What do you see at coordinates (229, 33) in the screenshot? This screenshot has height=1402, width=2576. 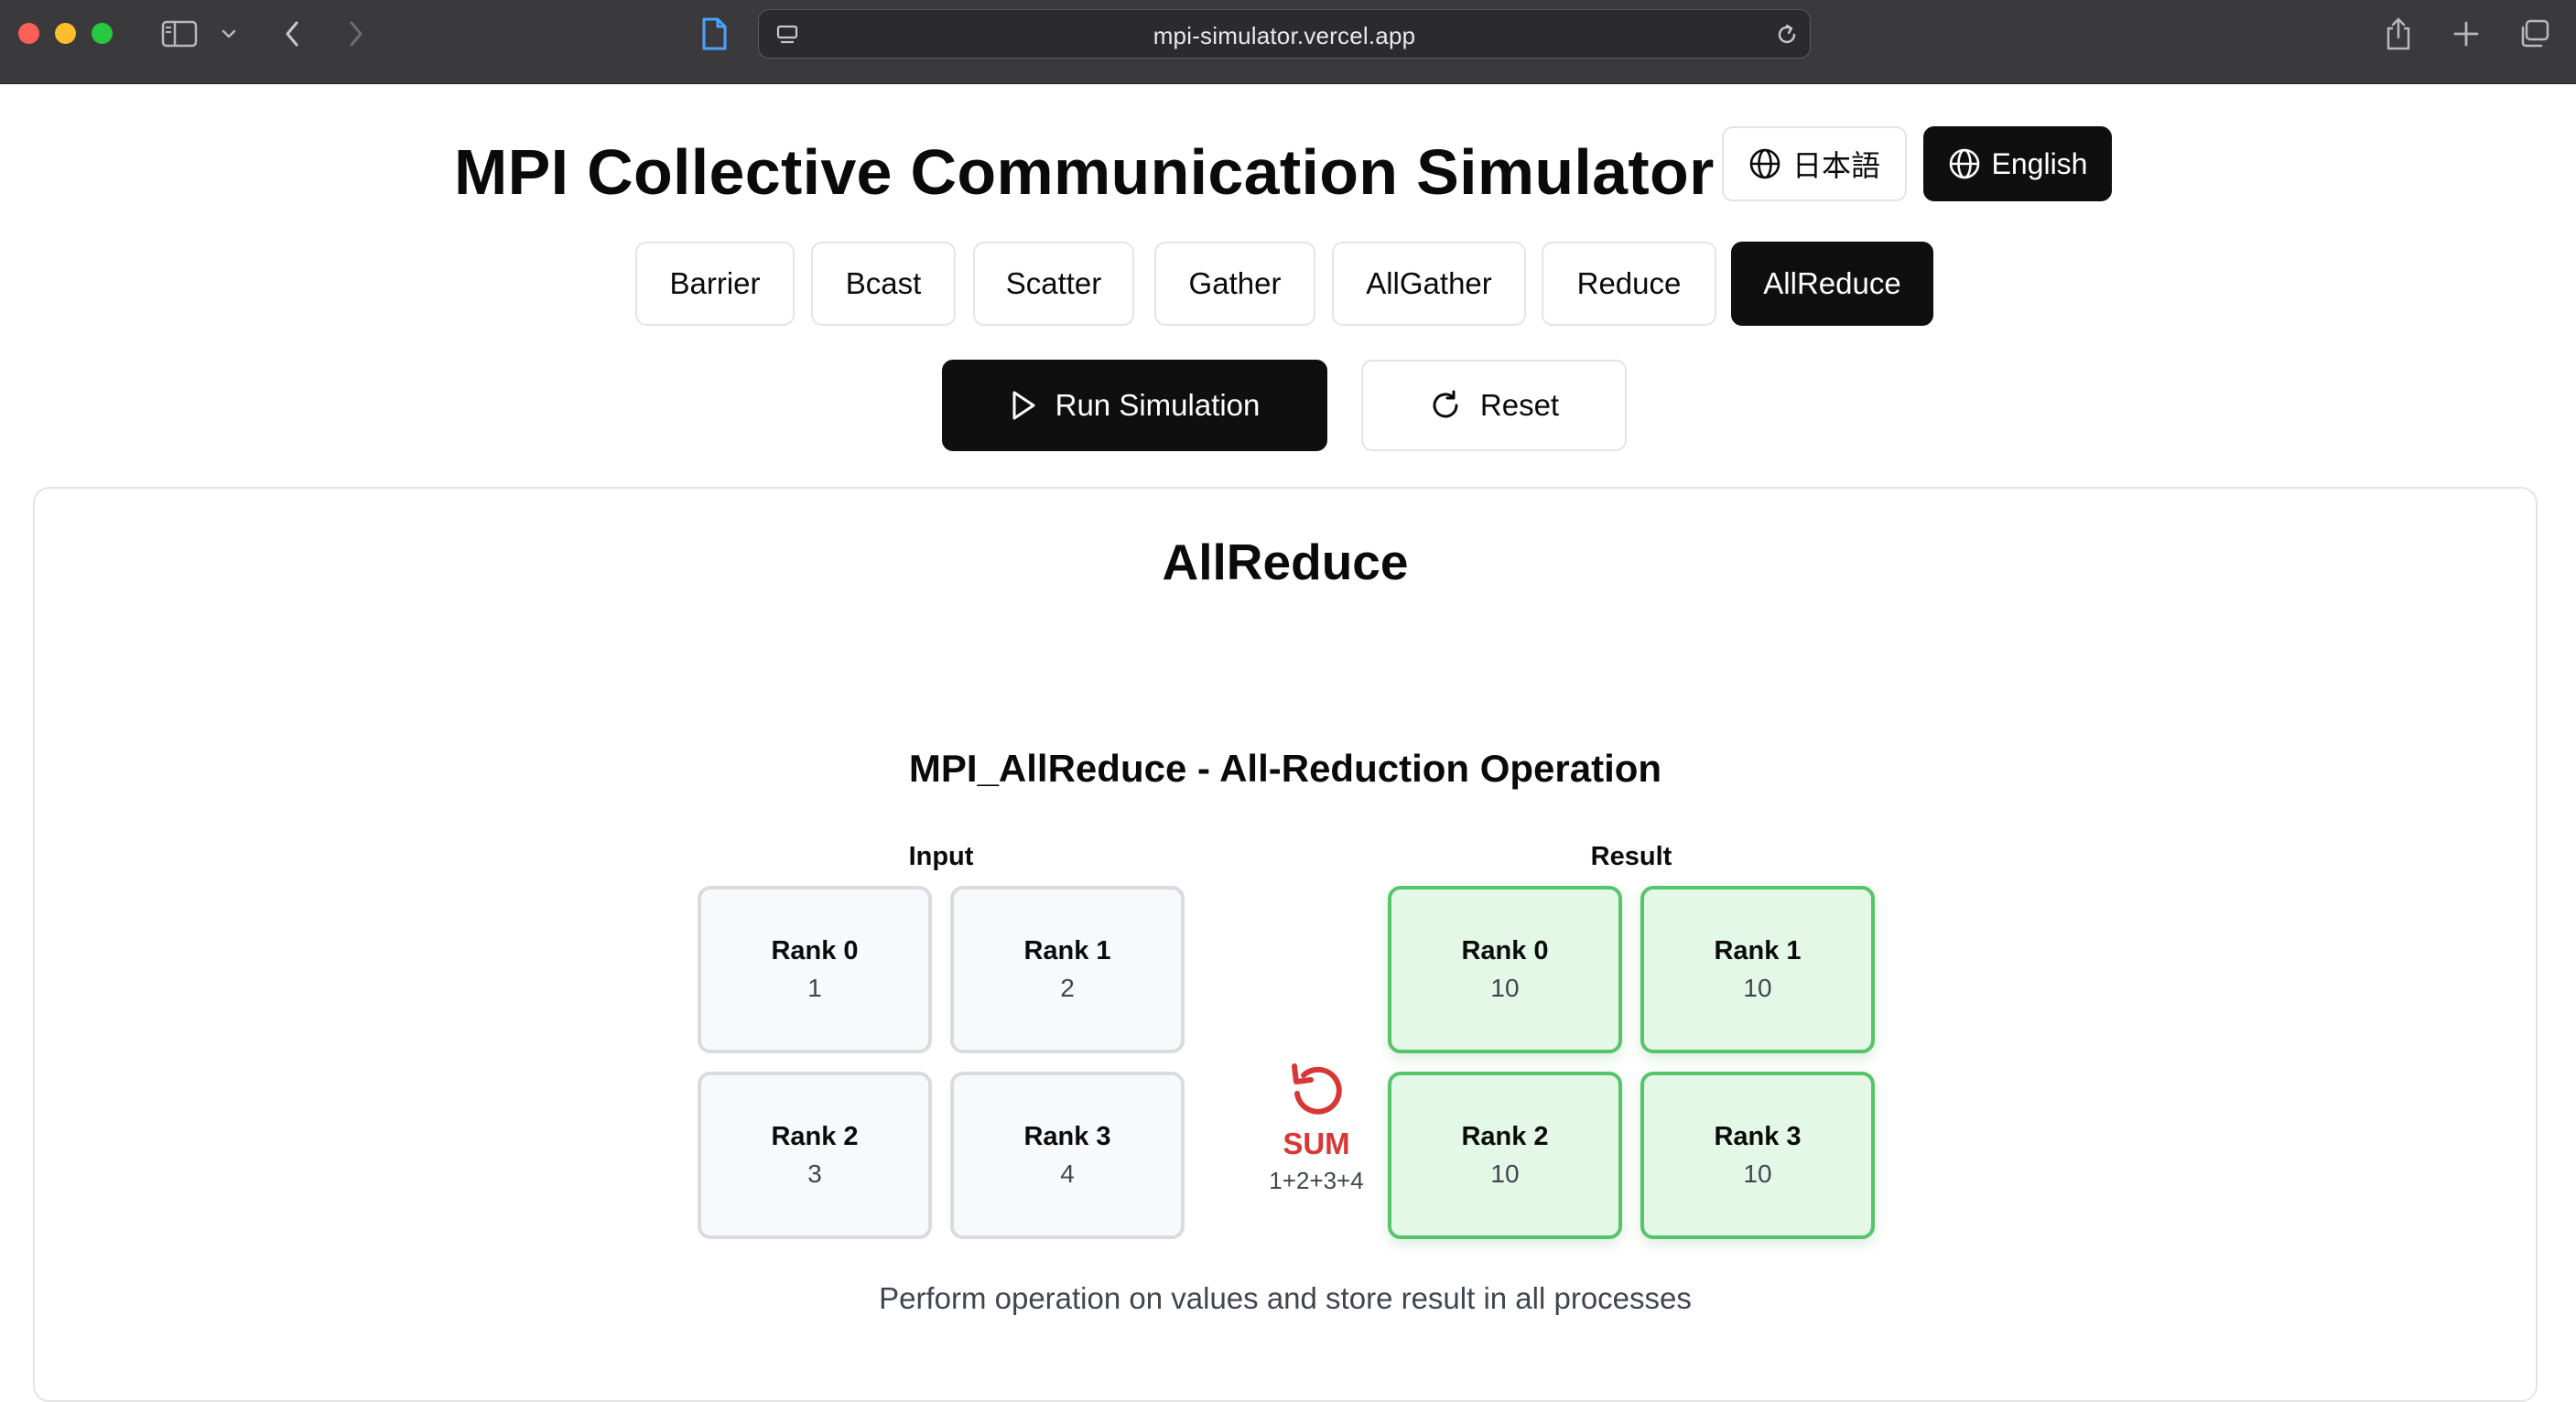 I see `chevron-down-icon` at bounding box center [229, 33].